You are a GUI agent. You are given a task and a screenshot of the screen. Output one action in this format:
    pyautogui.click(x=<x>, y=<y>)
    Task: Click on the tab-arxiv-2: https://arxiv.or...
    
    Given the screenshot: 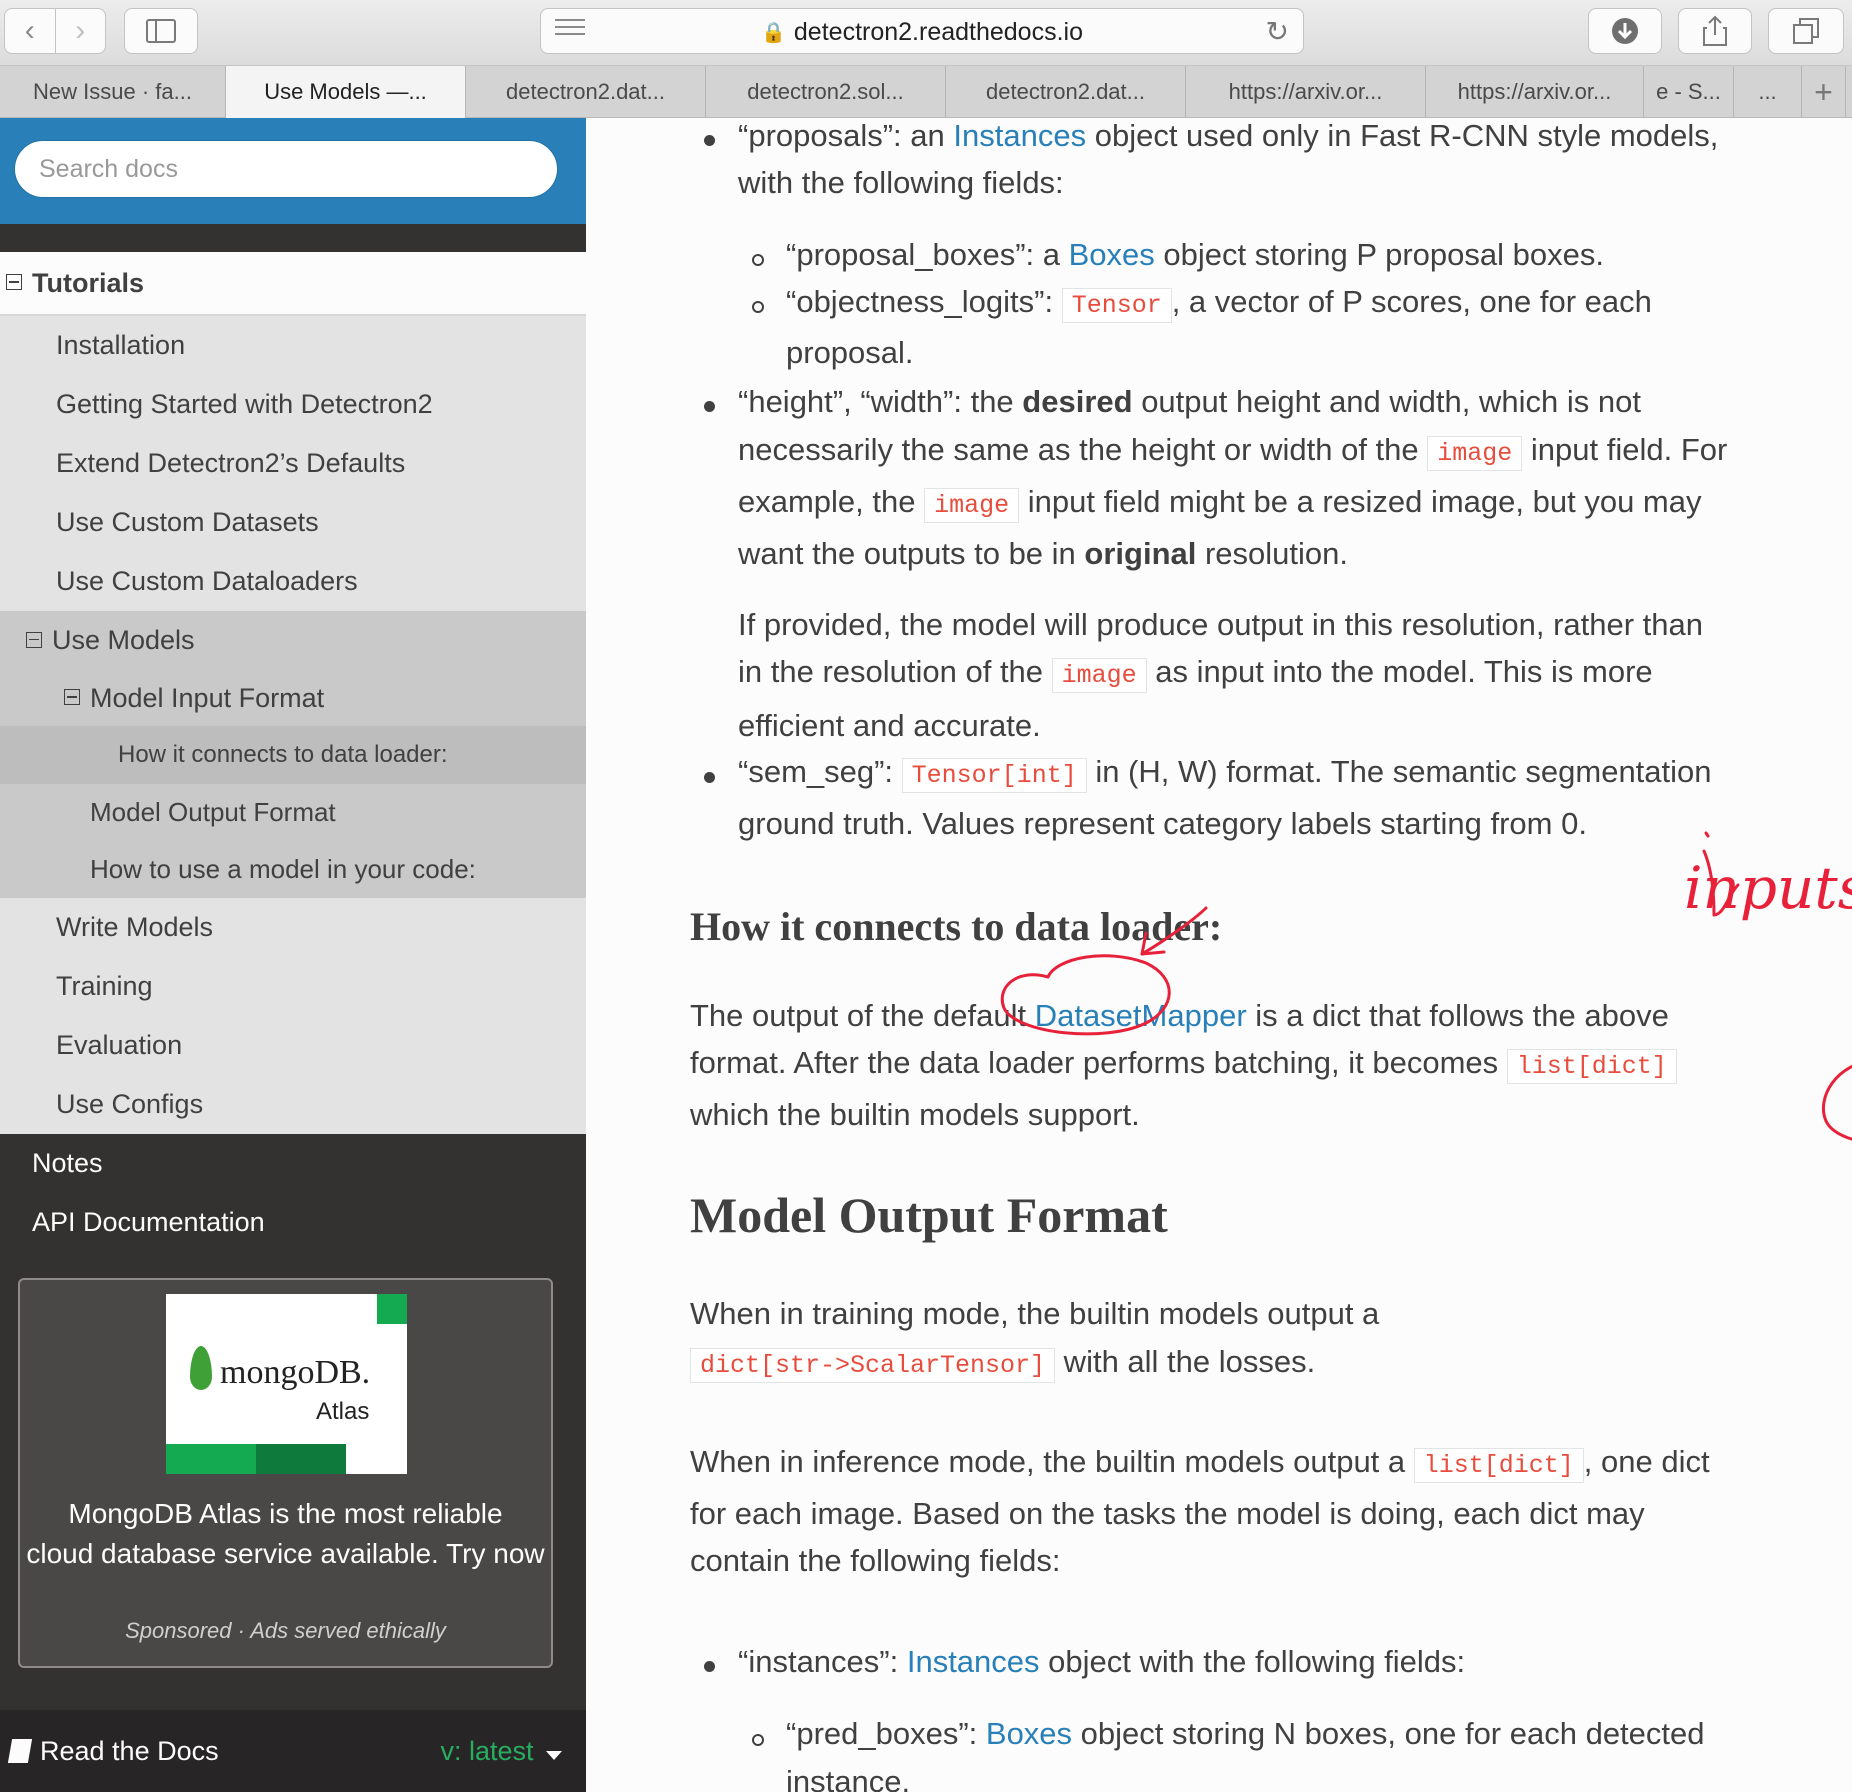 What is the action you would take?
    pyautogui.click(x=1535, y=92)
    